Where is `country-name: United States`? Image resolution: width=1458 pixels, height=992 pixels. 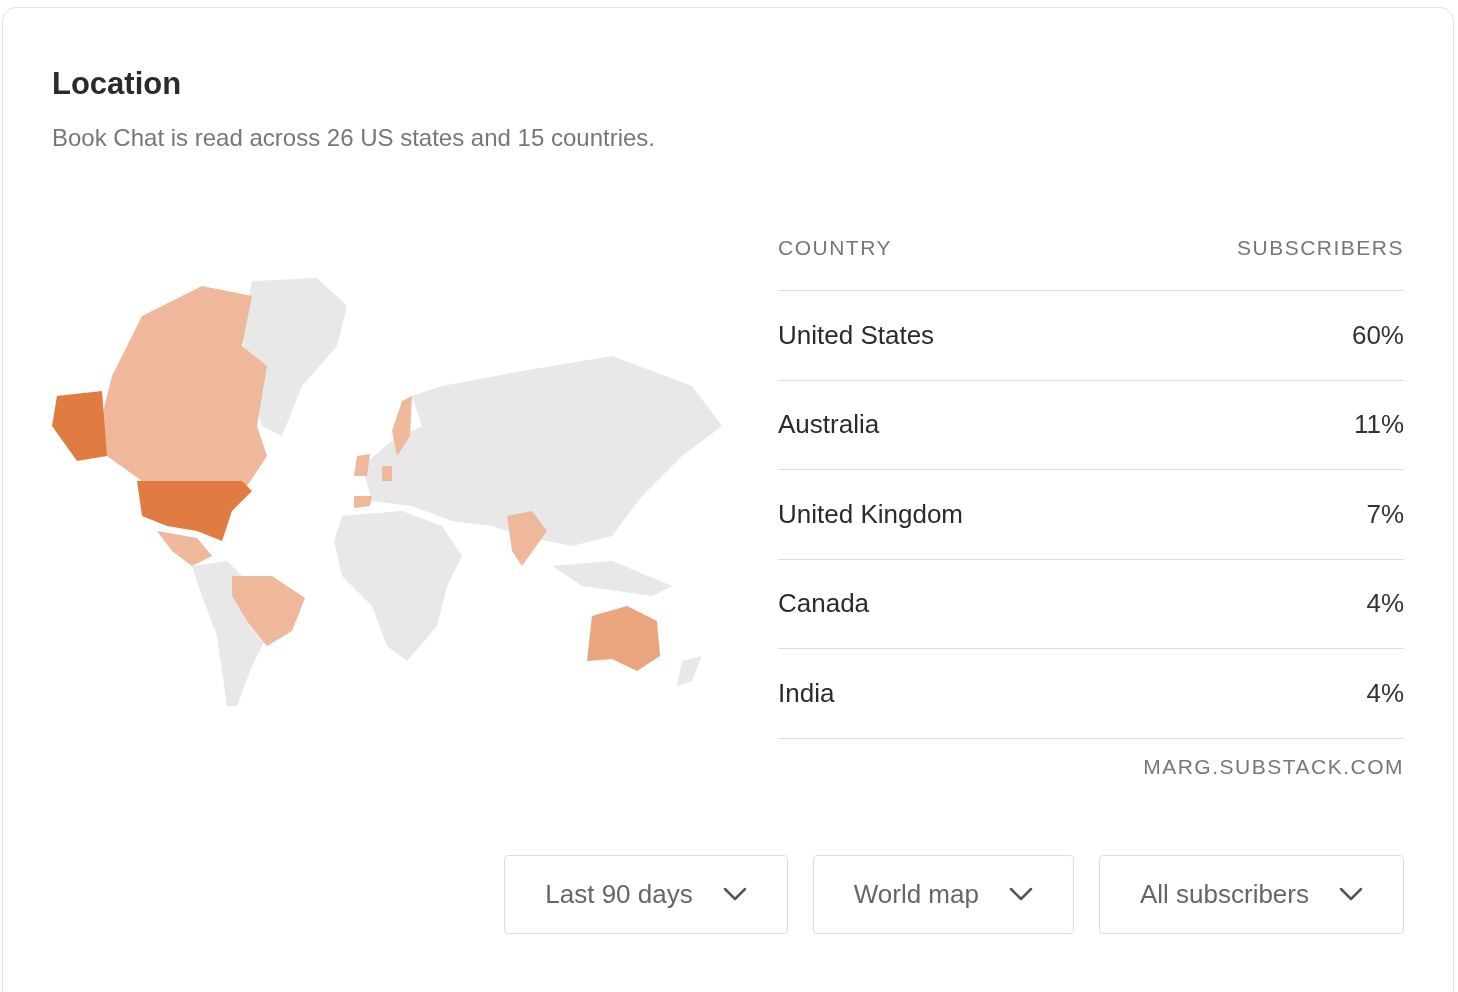
country-name: United States is located at coordinates (856, 335).